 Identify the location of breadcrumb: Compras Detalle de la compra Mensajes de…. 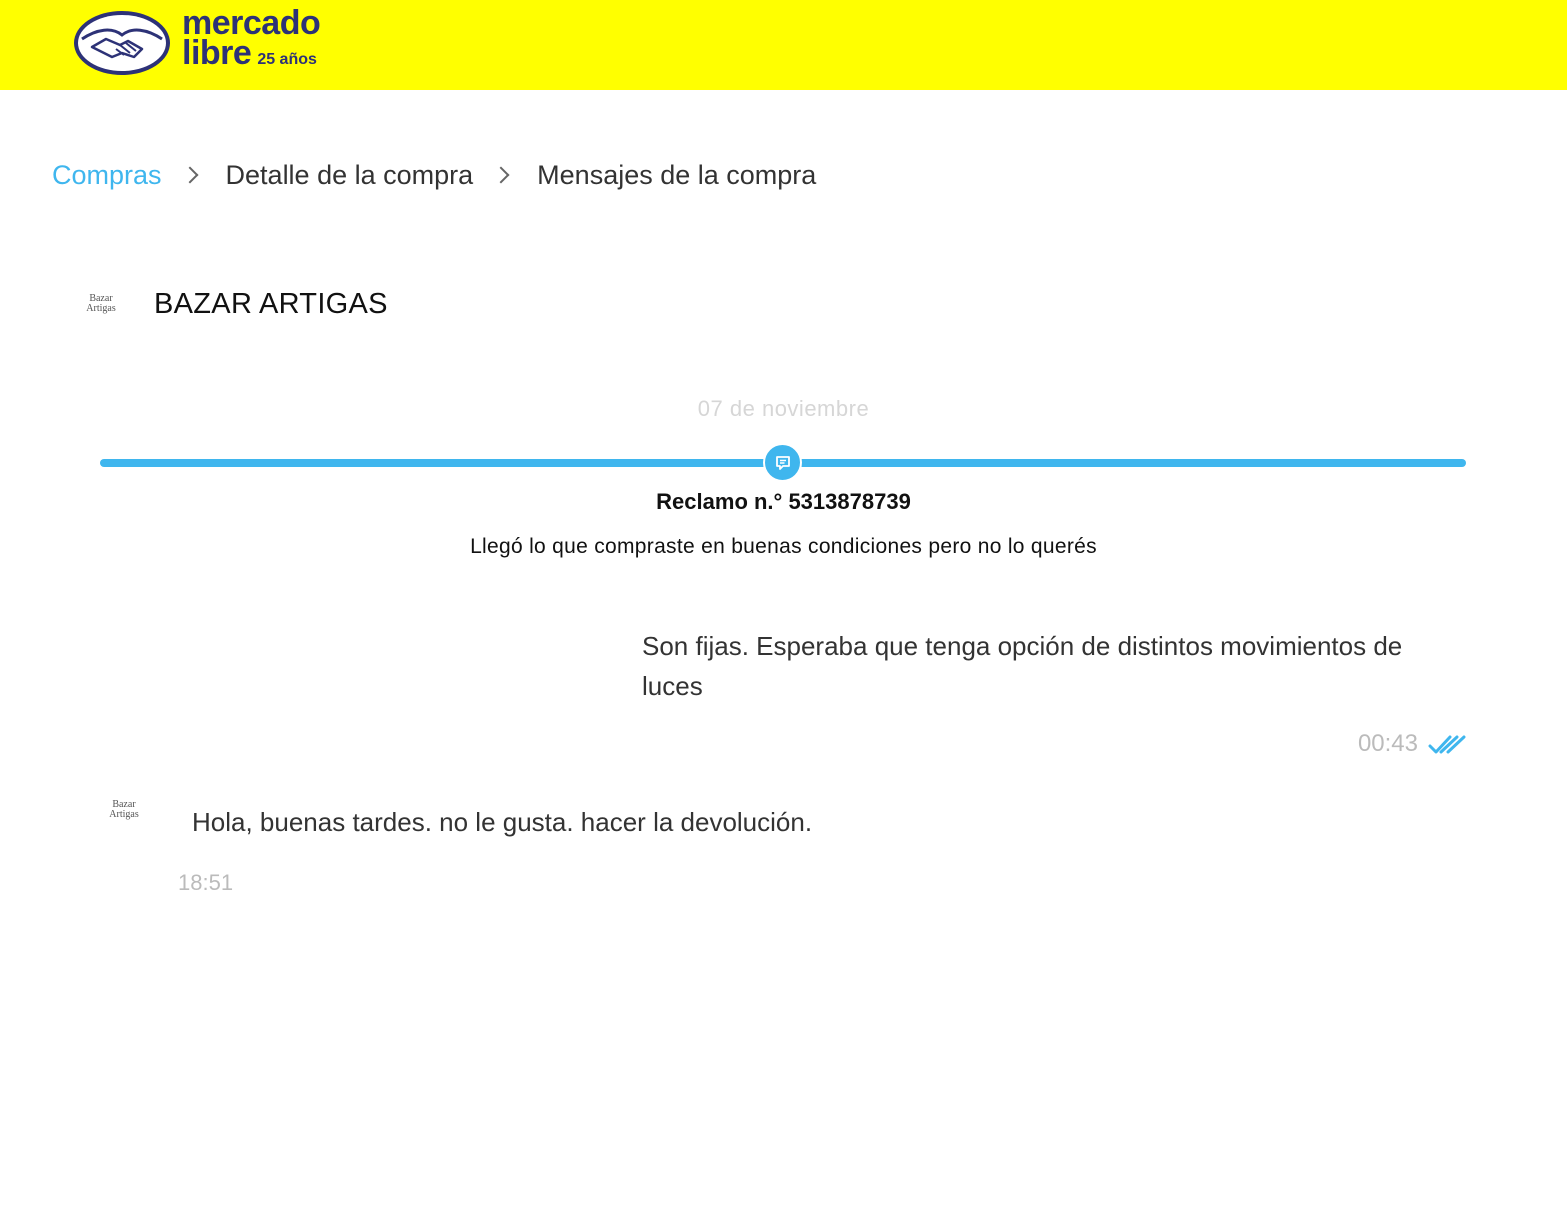
(434, 175).